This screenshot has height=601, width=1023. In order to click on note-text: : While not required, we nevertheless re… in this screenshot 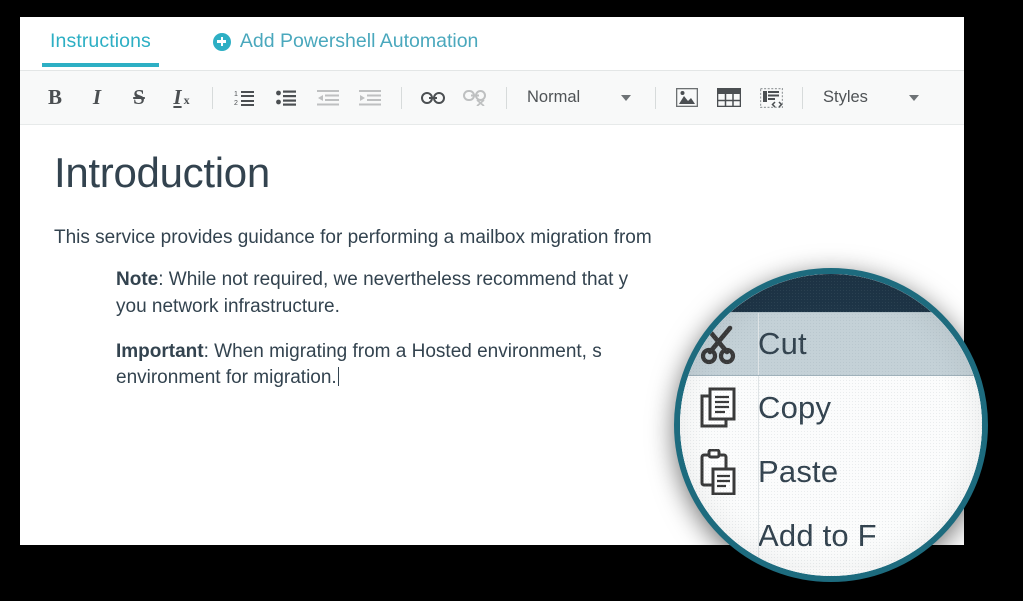, I will do `click(393, 280)`.